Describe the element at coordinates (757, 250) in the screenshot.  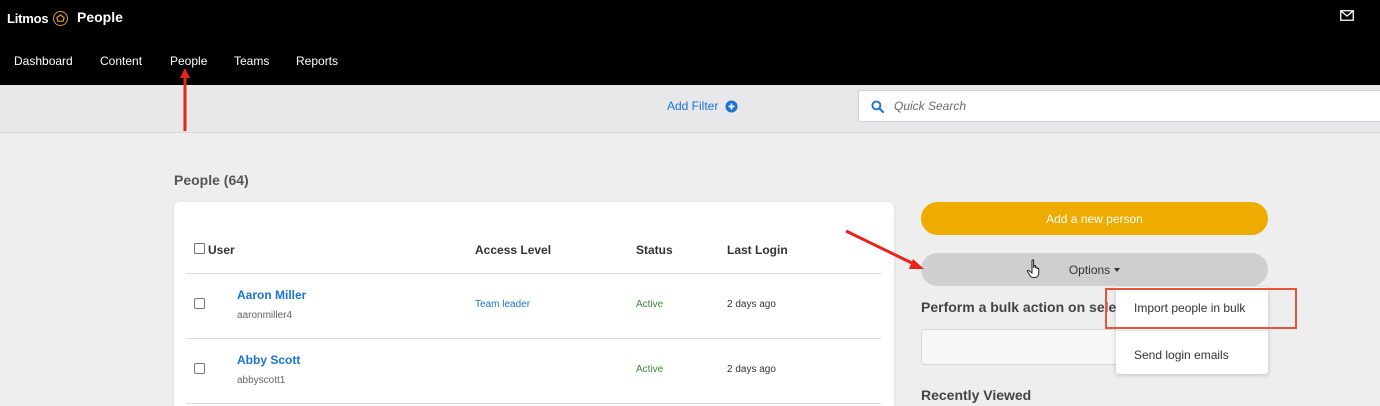
I see `column-header-last-login: Last Login` at that location.